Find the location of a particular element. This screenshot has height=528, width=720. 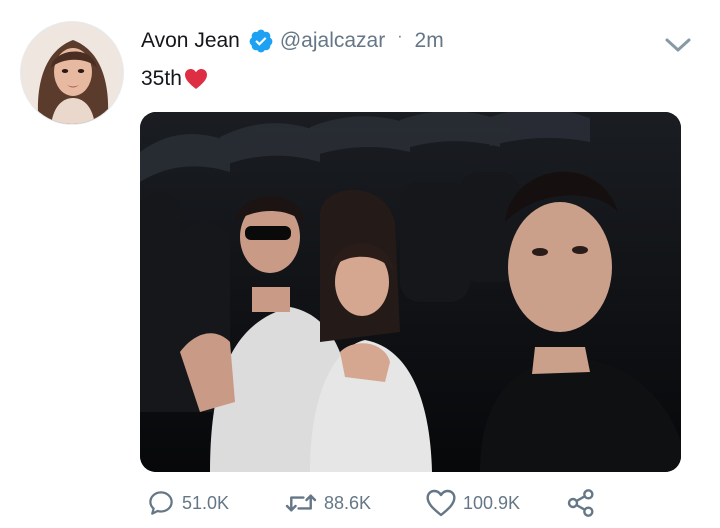

retweet-icon is located at coordinates (301, 503).